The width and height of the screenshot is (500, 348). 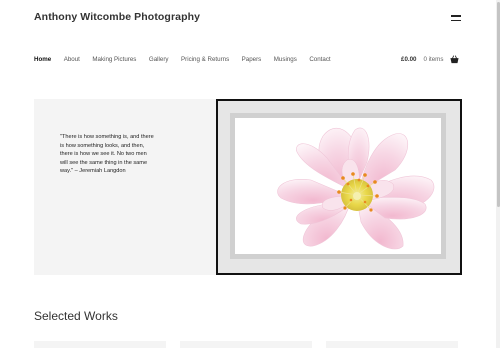 I want to click on nav-item-papers: Papers, so click(x=252, y=59).